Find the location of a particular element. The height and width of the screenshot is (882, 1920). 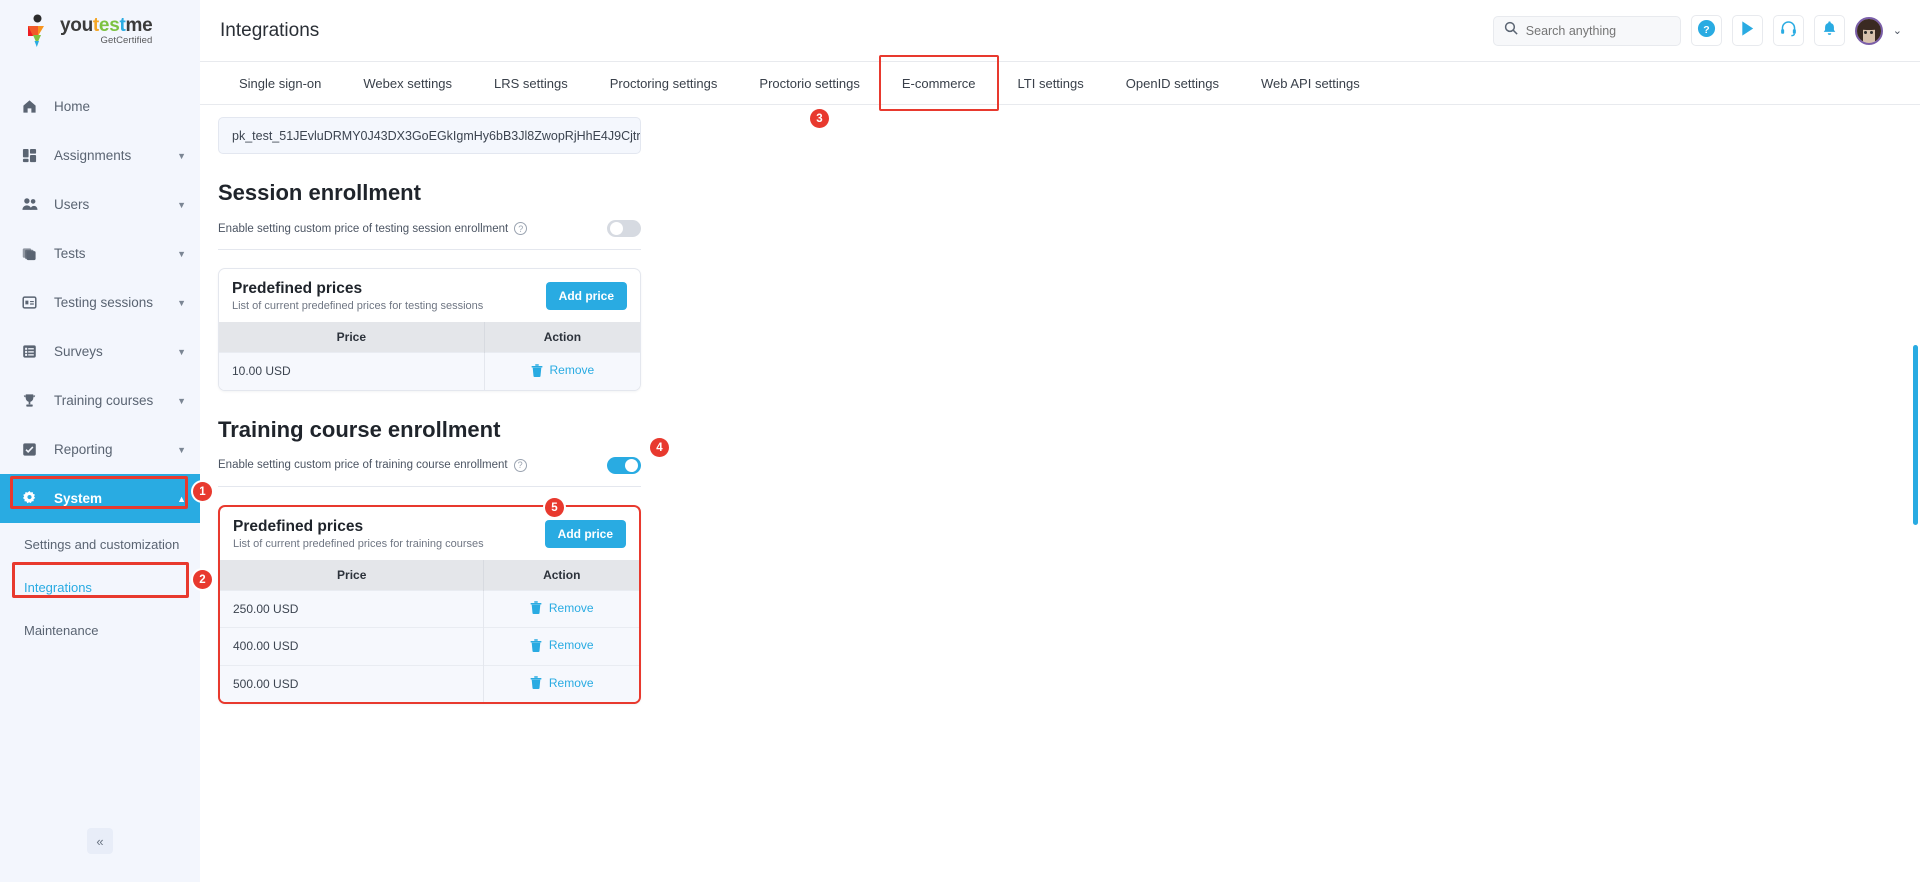

sidebar-item-label: Tests is located at coordinates (70, 253).